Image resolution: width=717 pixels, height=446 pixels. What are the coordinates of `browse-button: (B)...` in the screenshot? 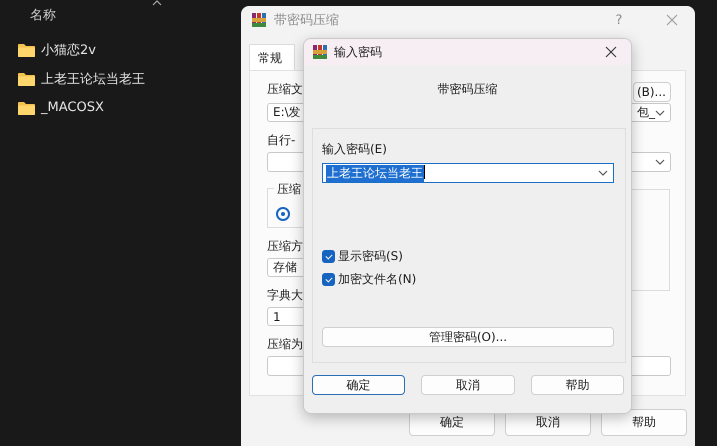 It's located at (652, 92).